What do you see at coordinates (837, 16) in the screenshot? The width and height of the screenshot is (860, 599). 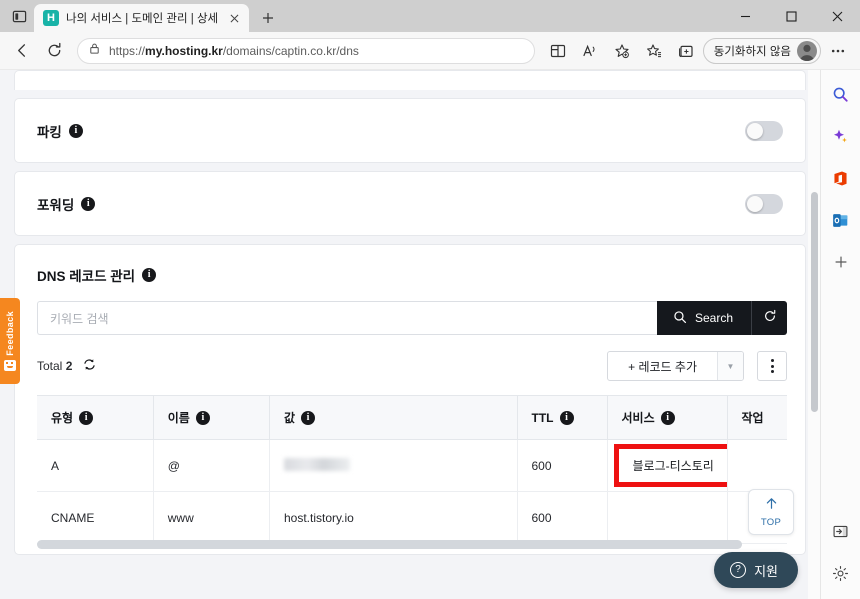 I see `window-close-icon` at bounding box center [837, 16].